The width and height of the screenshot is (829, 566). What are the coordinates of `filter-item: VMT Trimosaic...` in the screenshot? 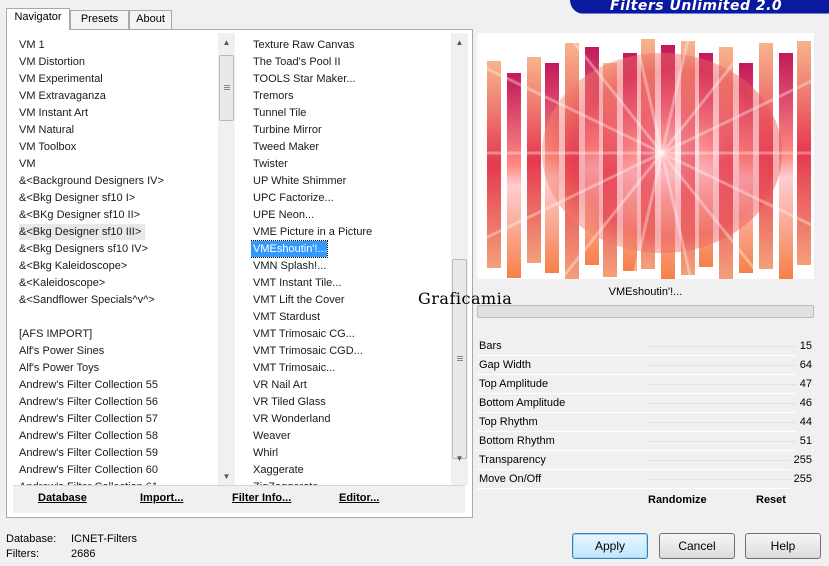 It's located at (293, 368).